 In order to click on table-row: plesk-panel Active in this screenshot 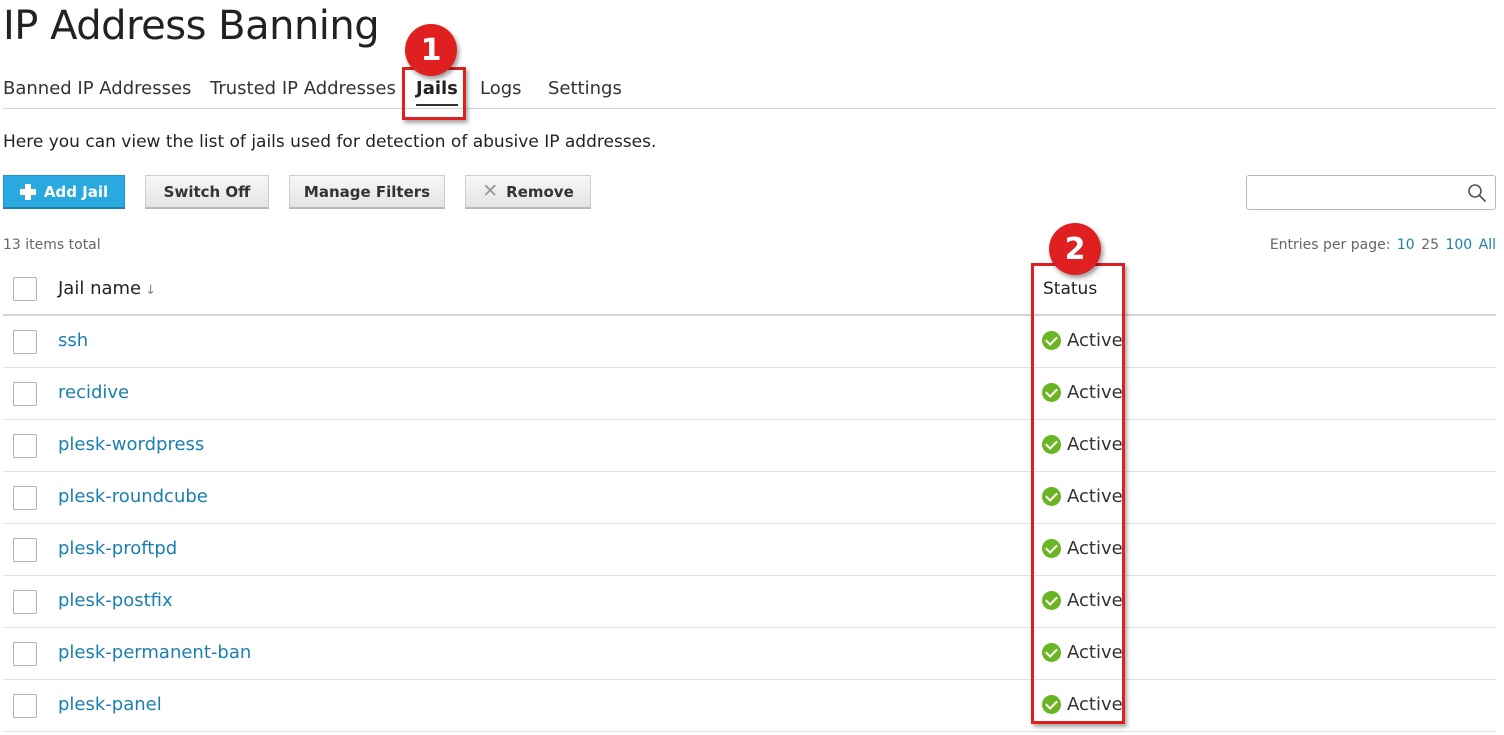, I will do `click(749, 706)`.